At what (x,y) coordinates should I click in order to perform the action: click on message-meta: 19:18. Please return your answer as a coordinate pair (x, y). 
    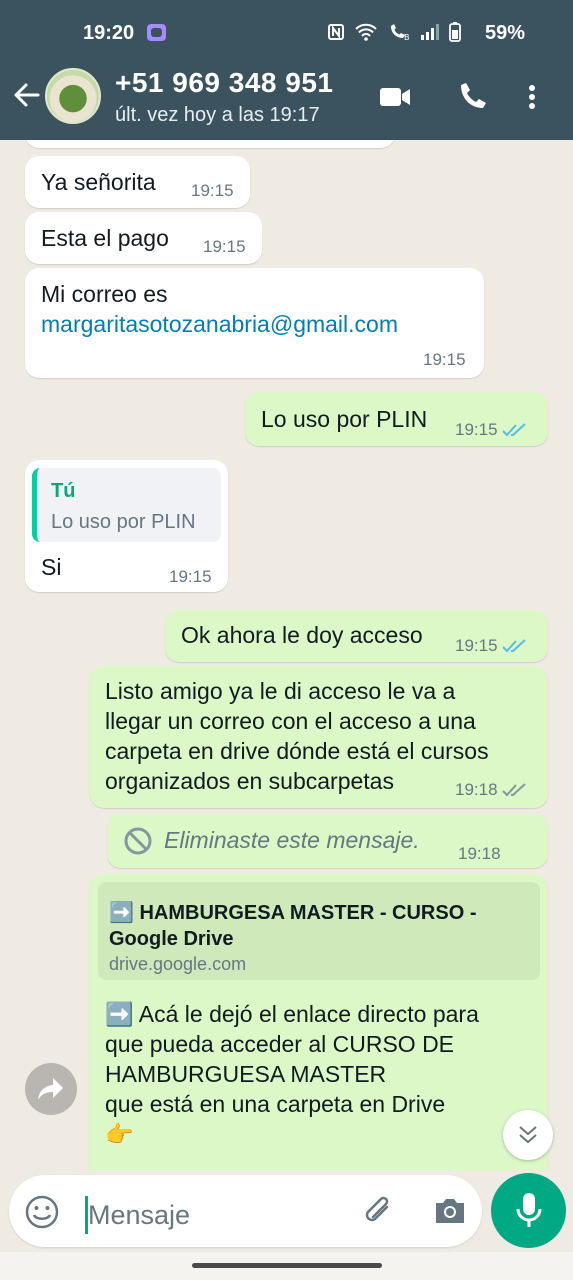
    Looking at the image, I should click on (491, 790).